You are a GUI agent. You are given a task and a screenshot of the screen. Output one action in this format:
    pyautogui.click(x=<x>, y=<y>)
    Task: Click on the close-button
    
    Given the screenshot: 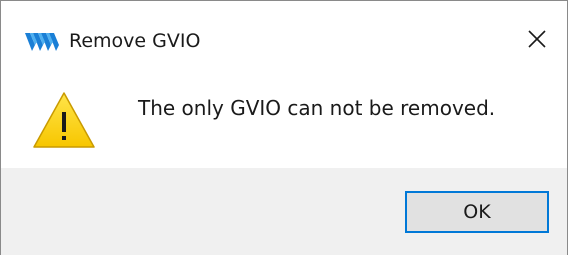 What is the action you would take?
    pyautogui.click(x=537, y=41)
    